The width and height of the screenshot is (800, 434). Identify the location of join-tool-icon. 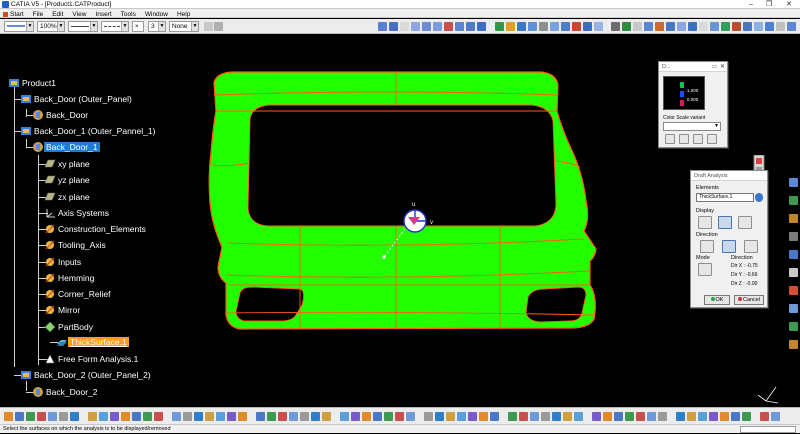
(793, 344).